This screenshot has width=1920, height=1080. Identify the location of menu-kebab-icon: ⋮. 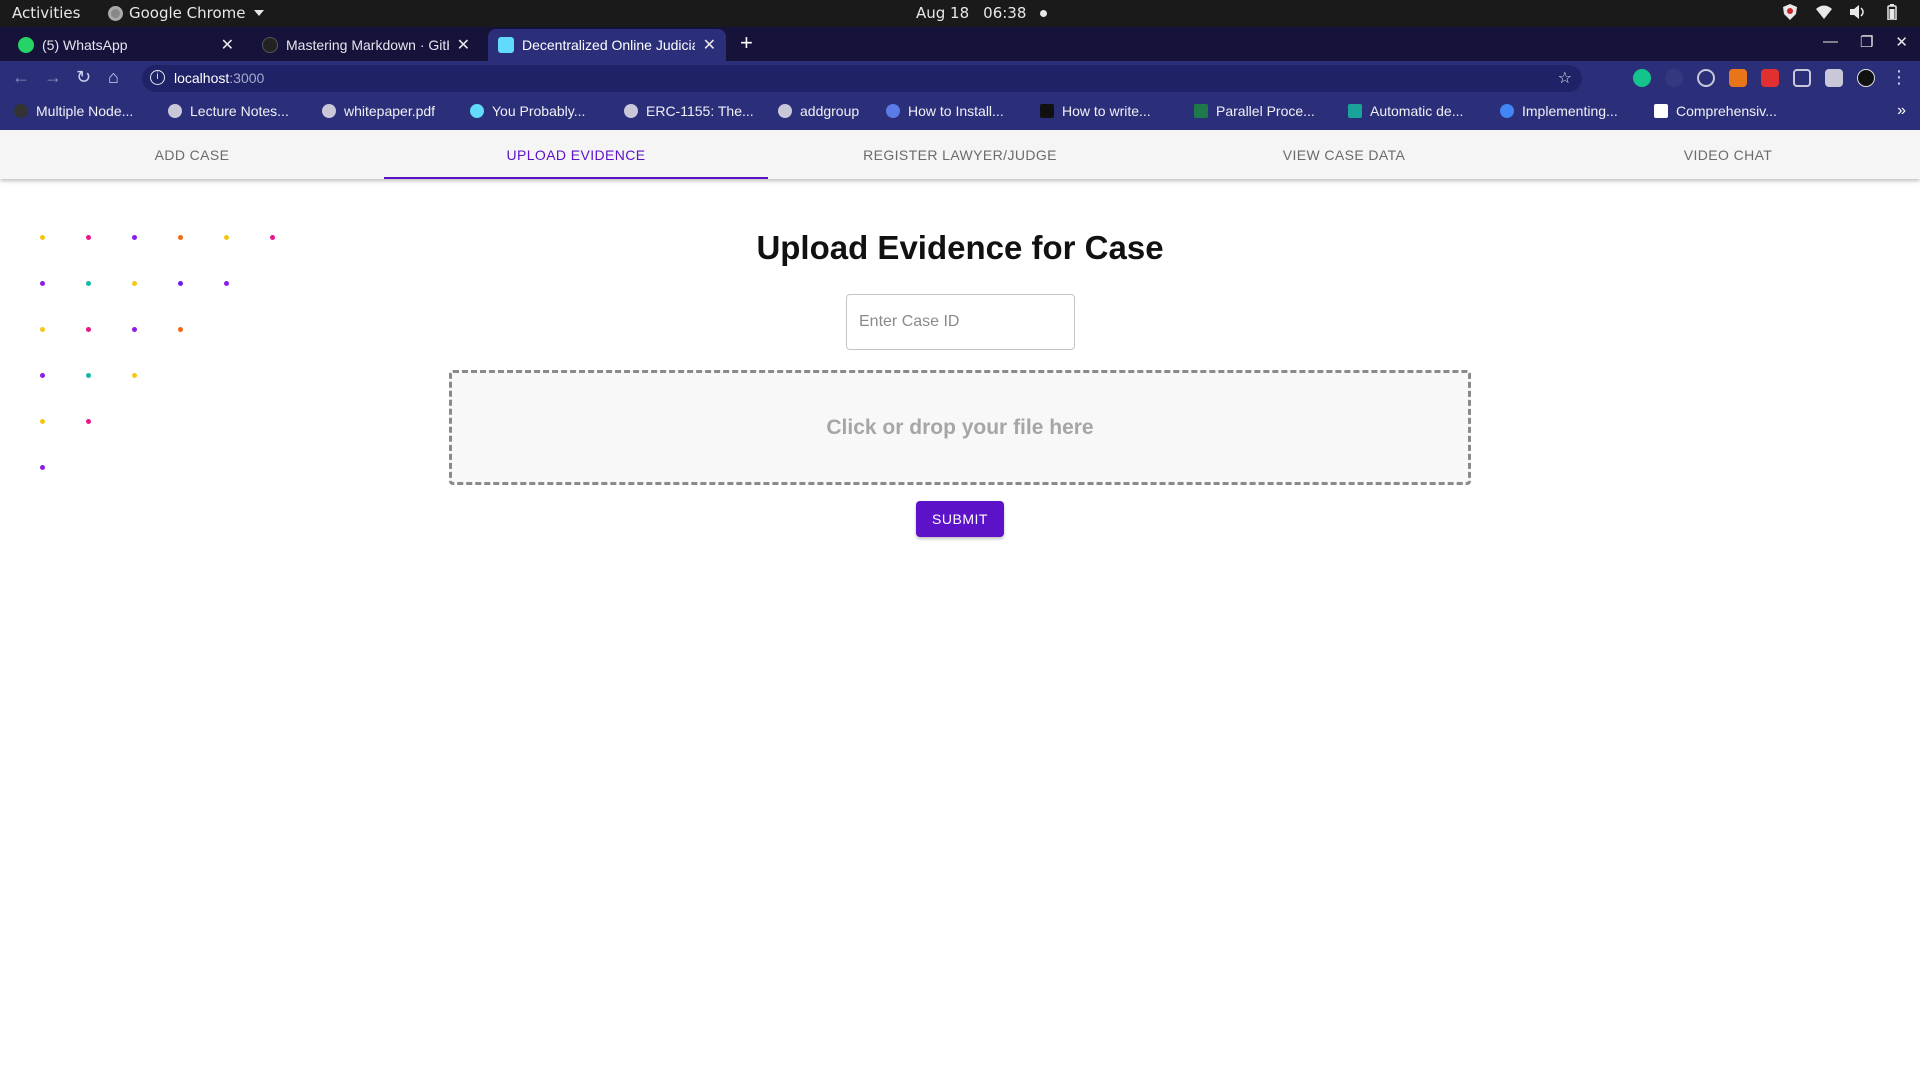
(1899, 77).